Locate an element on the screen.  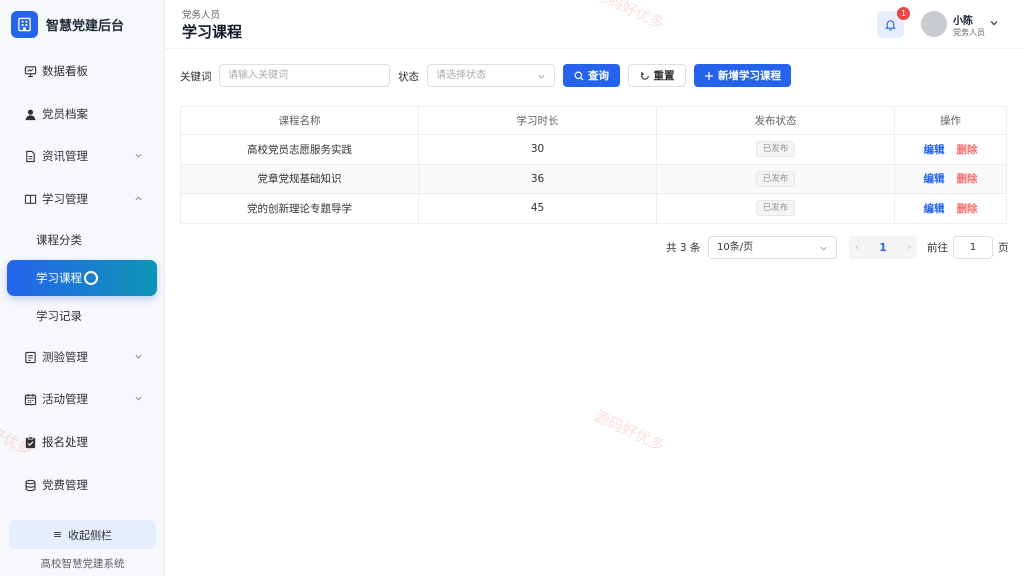
database-icon is located at coordinates (30, 485).